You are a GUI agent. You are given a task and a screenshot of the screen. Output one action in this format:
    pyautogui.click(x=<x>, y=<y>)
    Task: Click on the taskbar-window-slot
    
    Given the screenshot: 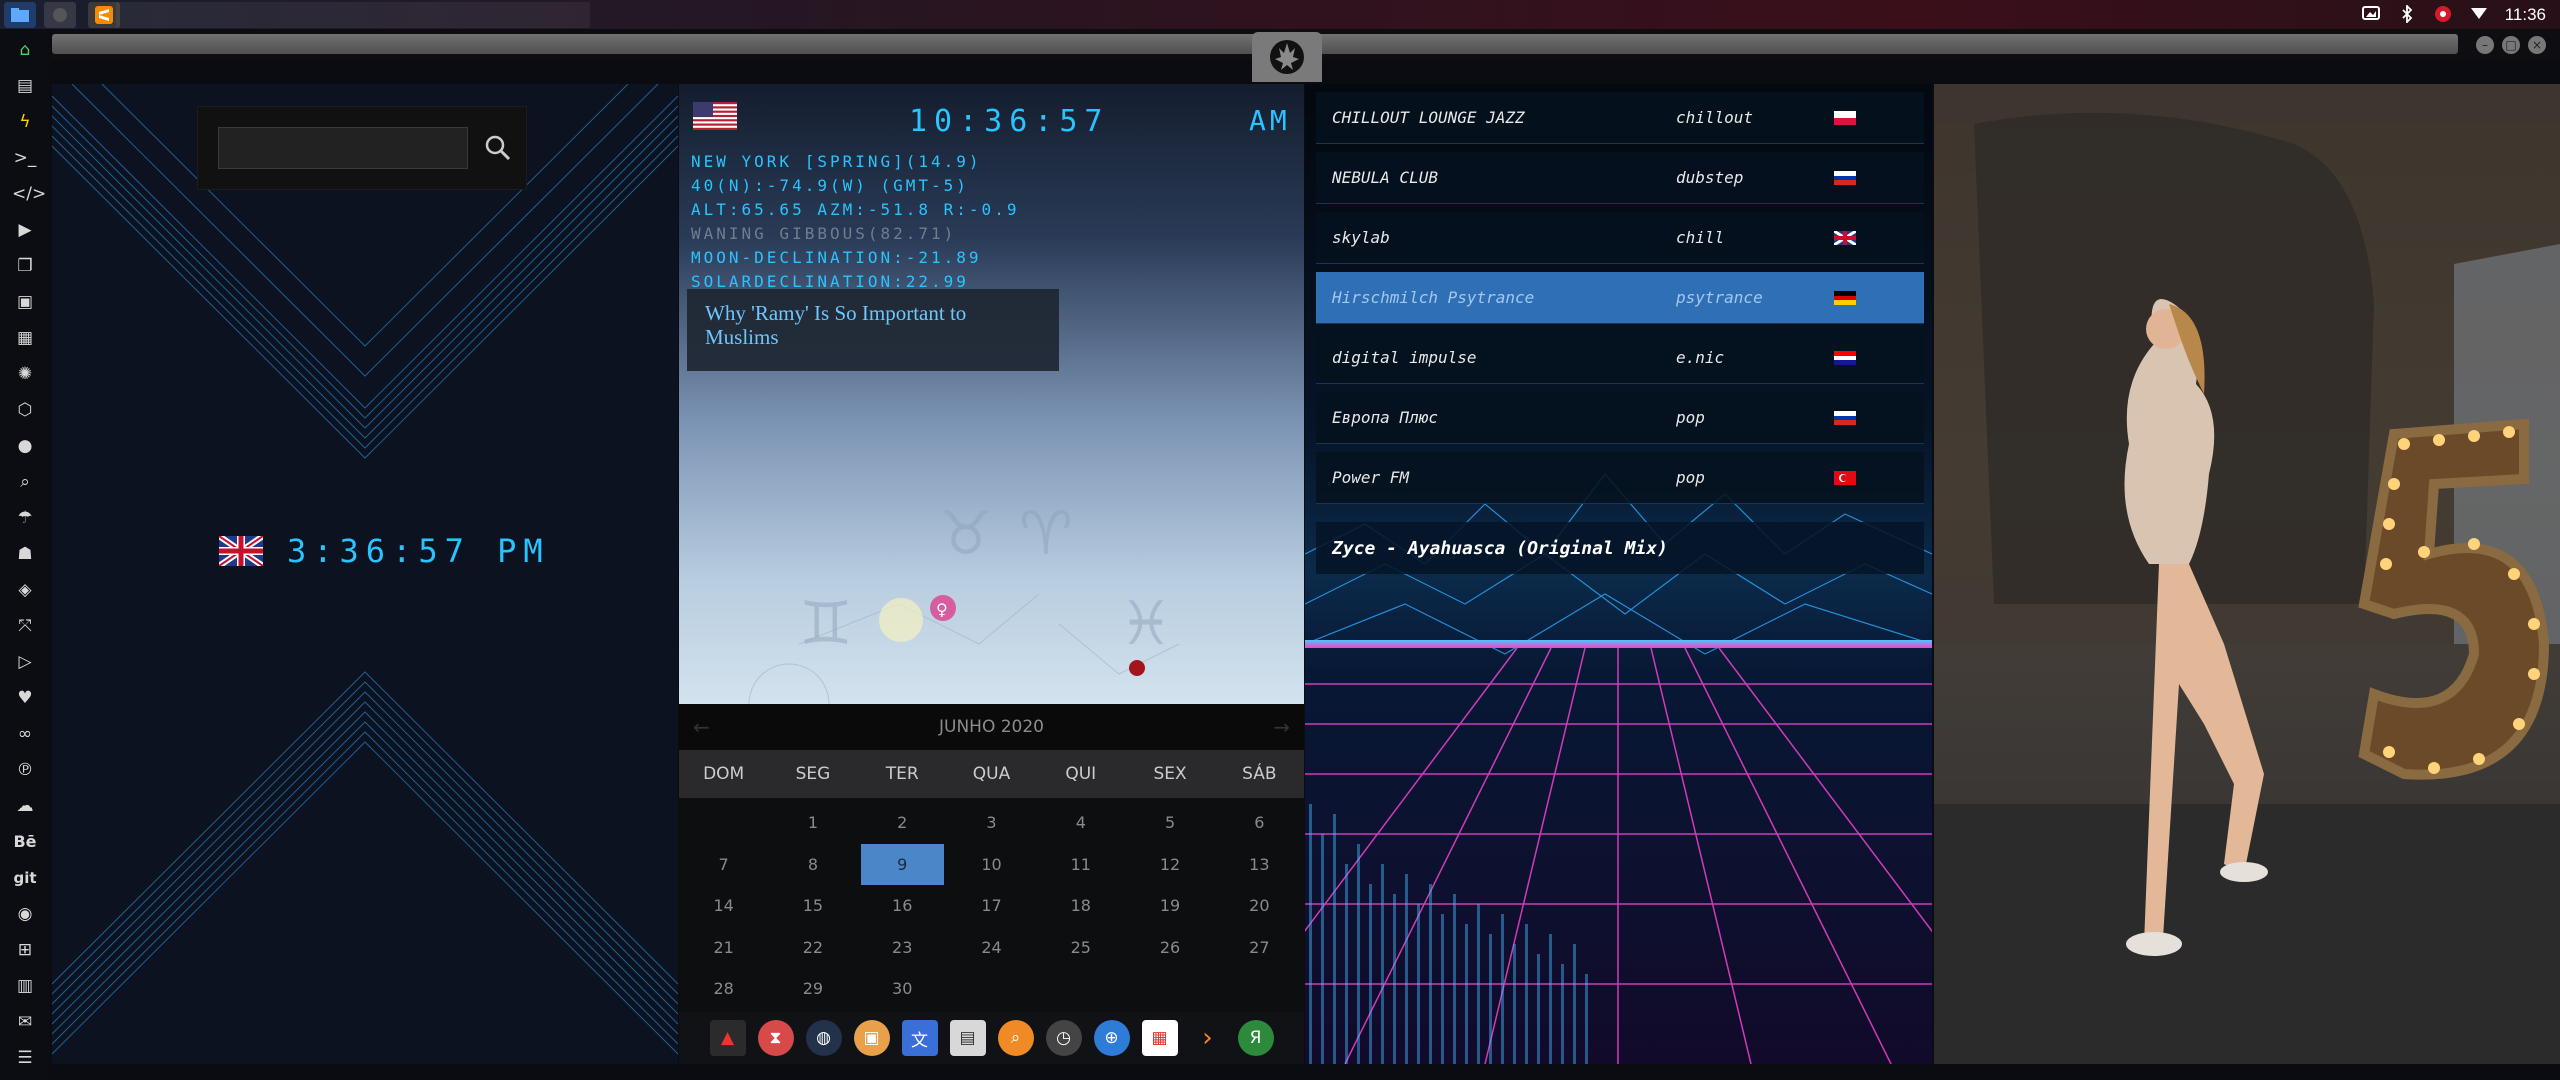 What is the action you would take?
    pyautogui.click(x=353, y=15)
    